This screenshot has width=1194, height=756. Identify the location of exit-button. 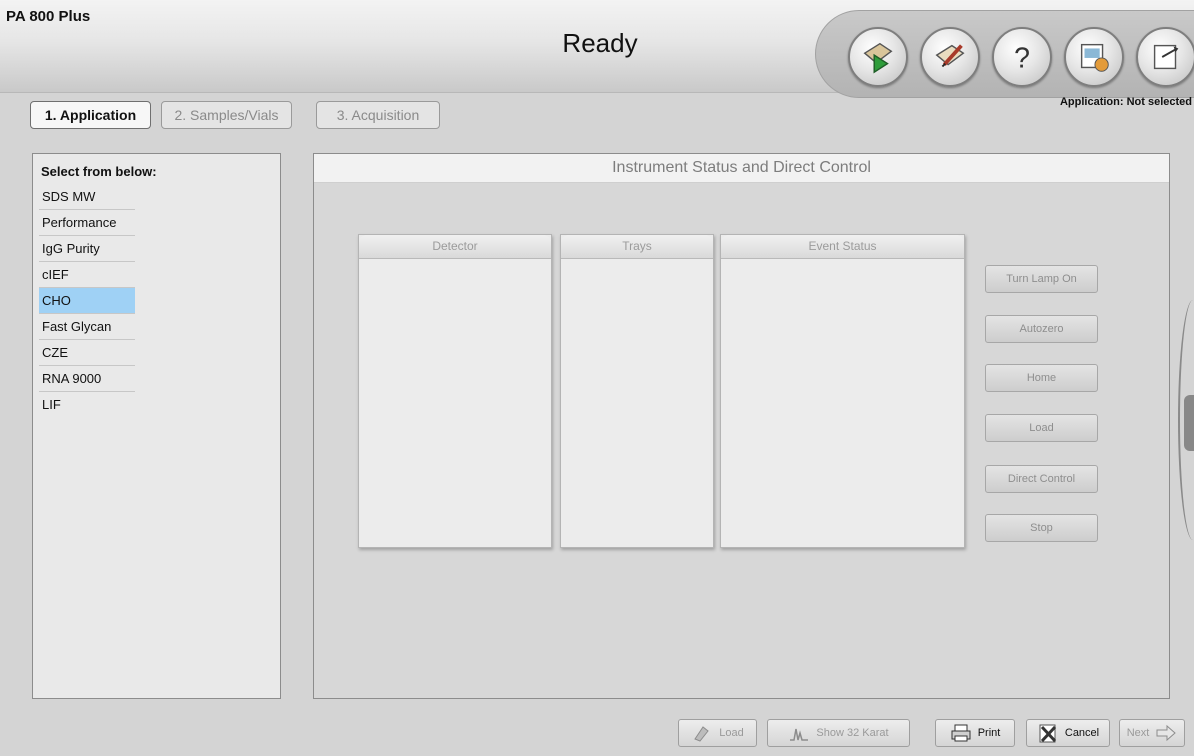
(1165, 57).